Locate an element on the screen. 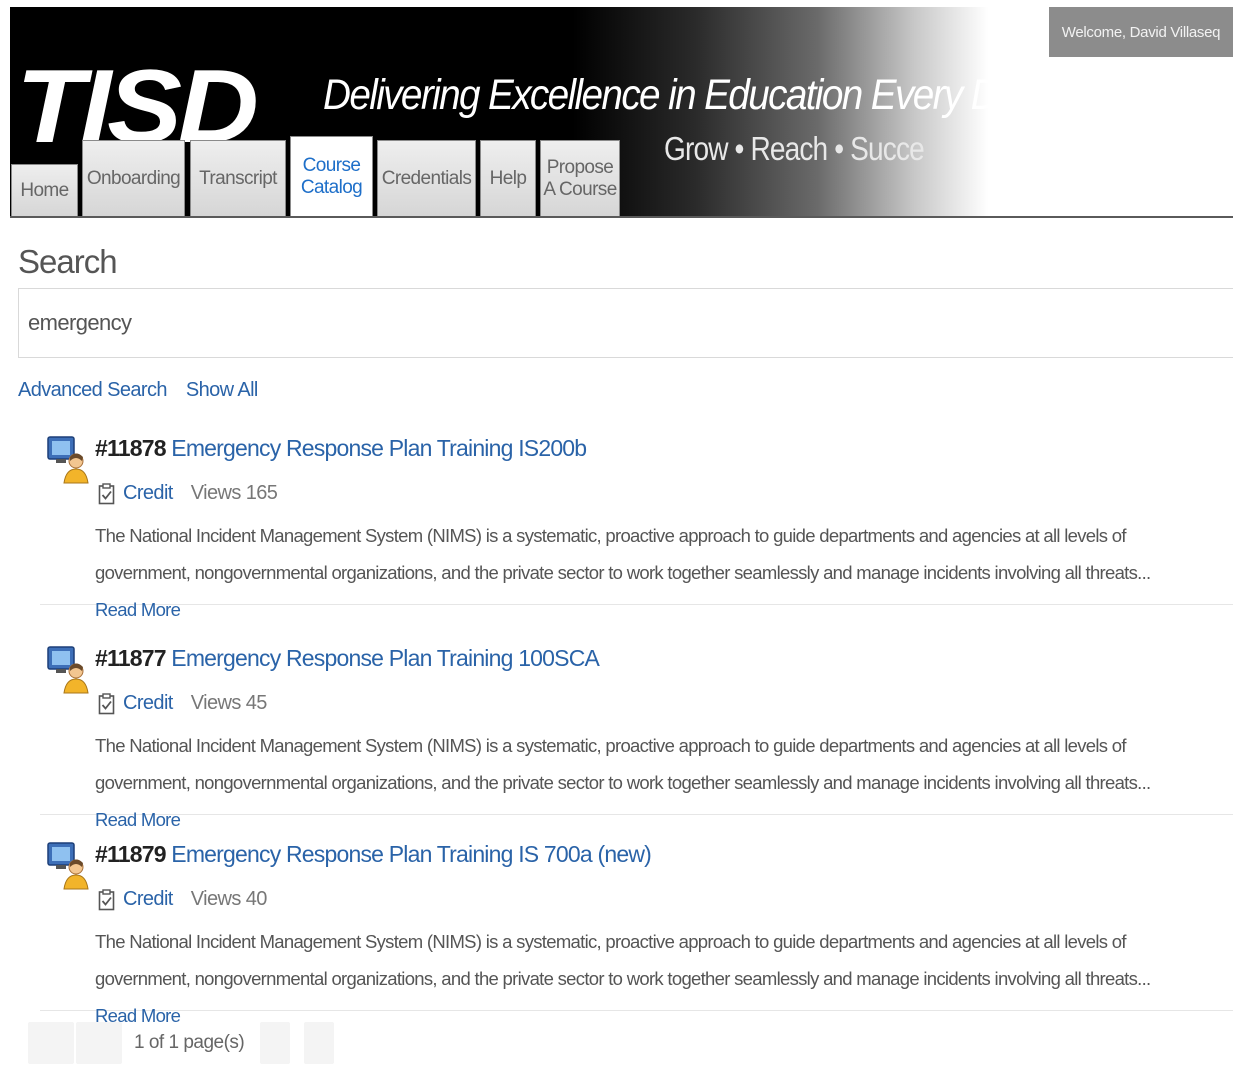 This screenshot has height=1067, width=1233. tab-label: Onboarding is located at coordinates (133, 178).